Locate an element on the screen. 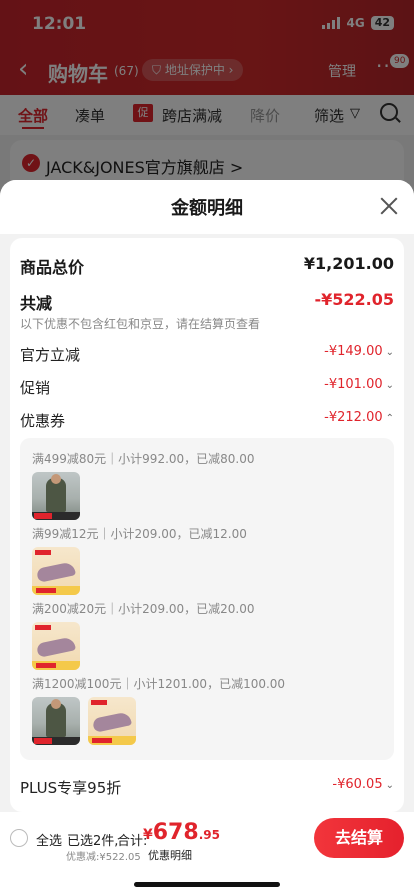  select-all-label: 全选 is located at coordinates (49, 839).